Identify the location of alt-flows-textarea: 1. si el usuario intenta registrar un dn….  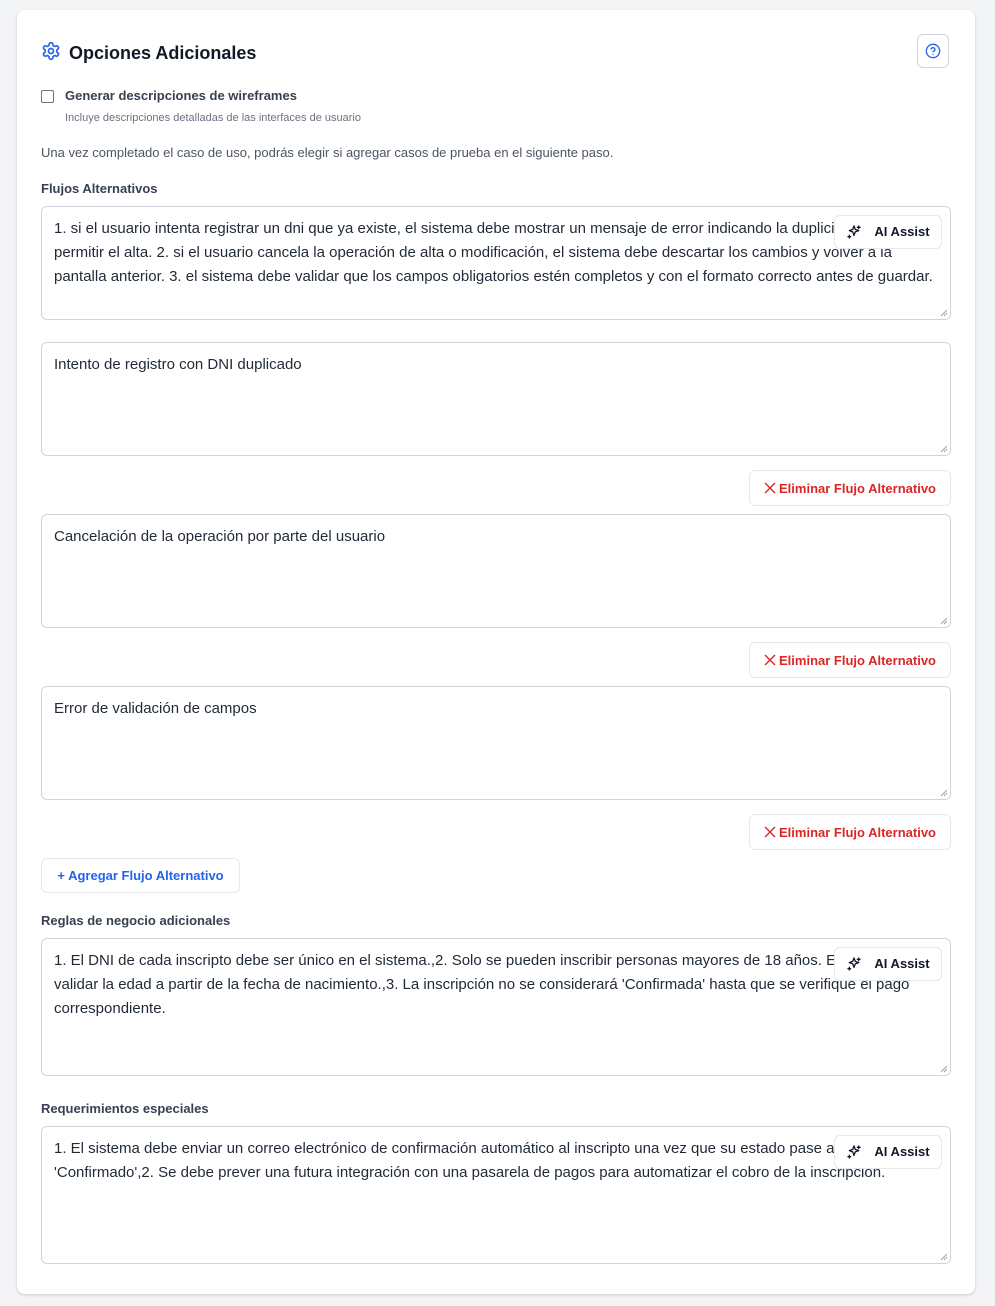
(496, 263).